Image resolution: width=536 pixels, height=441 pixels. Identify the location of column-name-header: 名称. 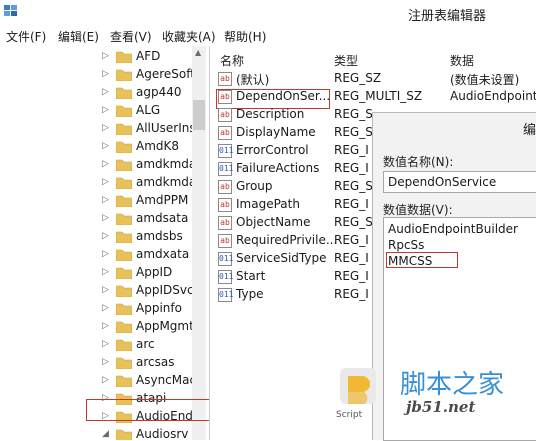
(232, 60).